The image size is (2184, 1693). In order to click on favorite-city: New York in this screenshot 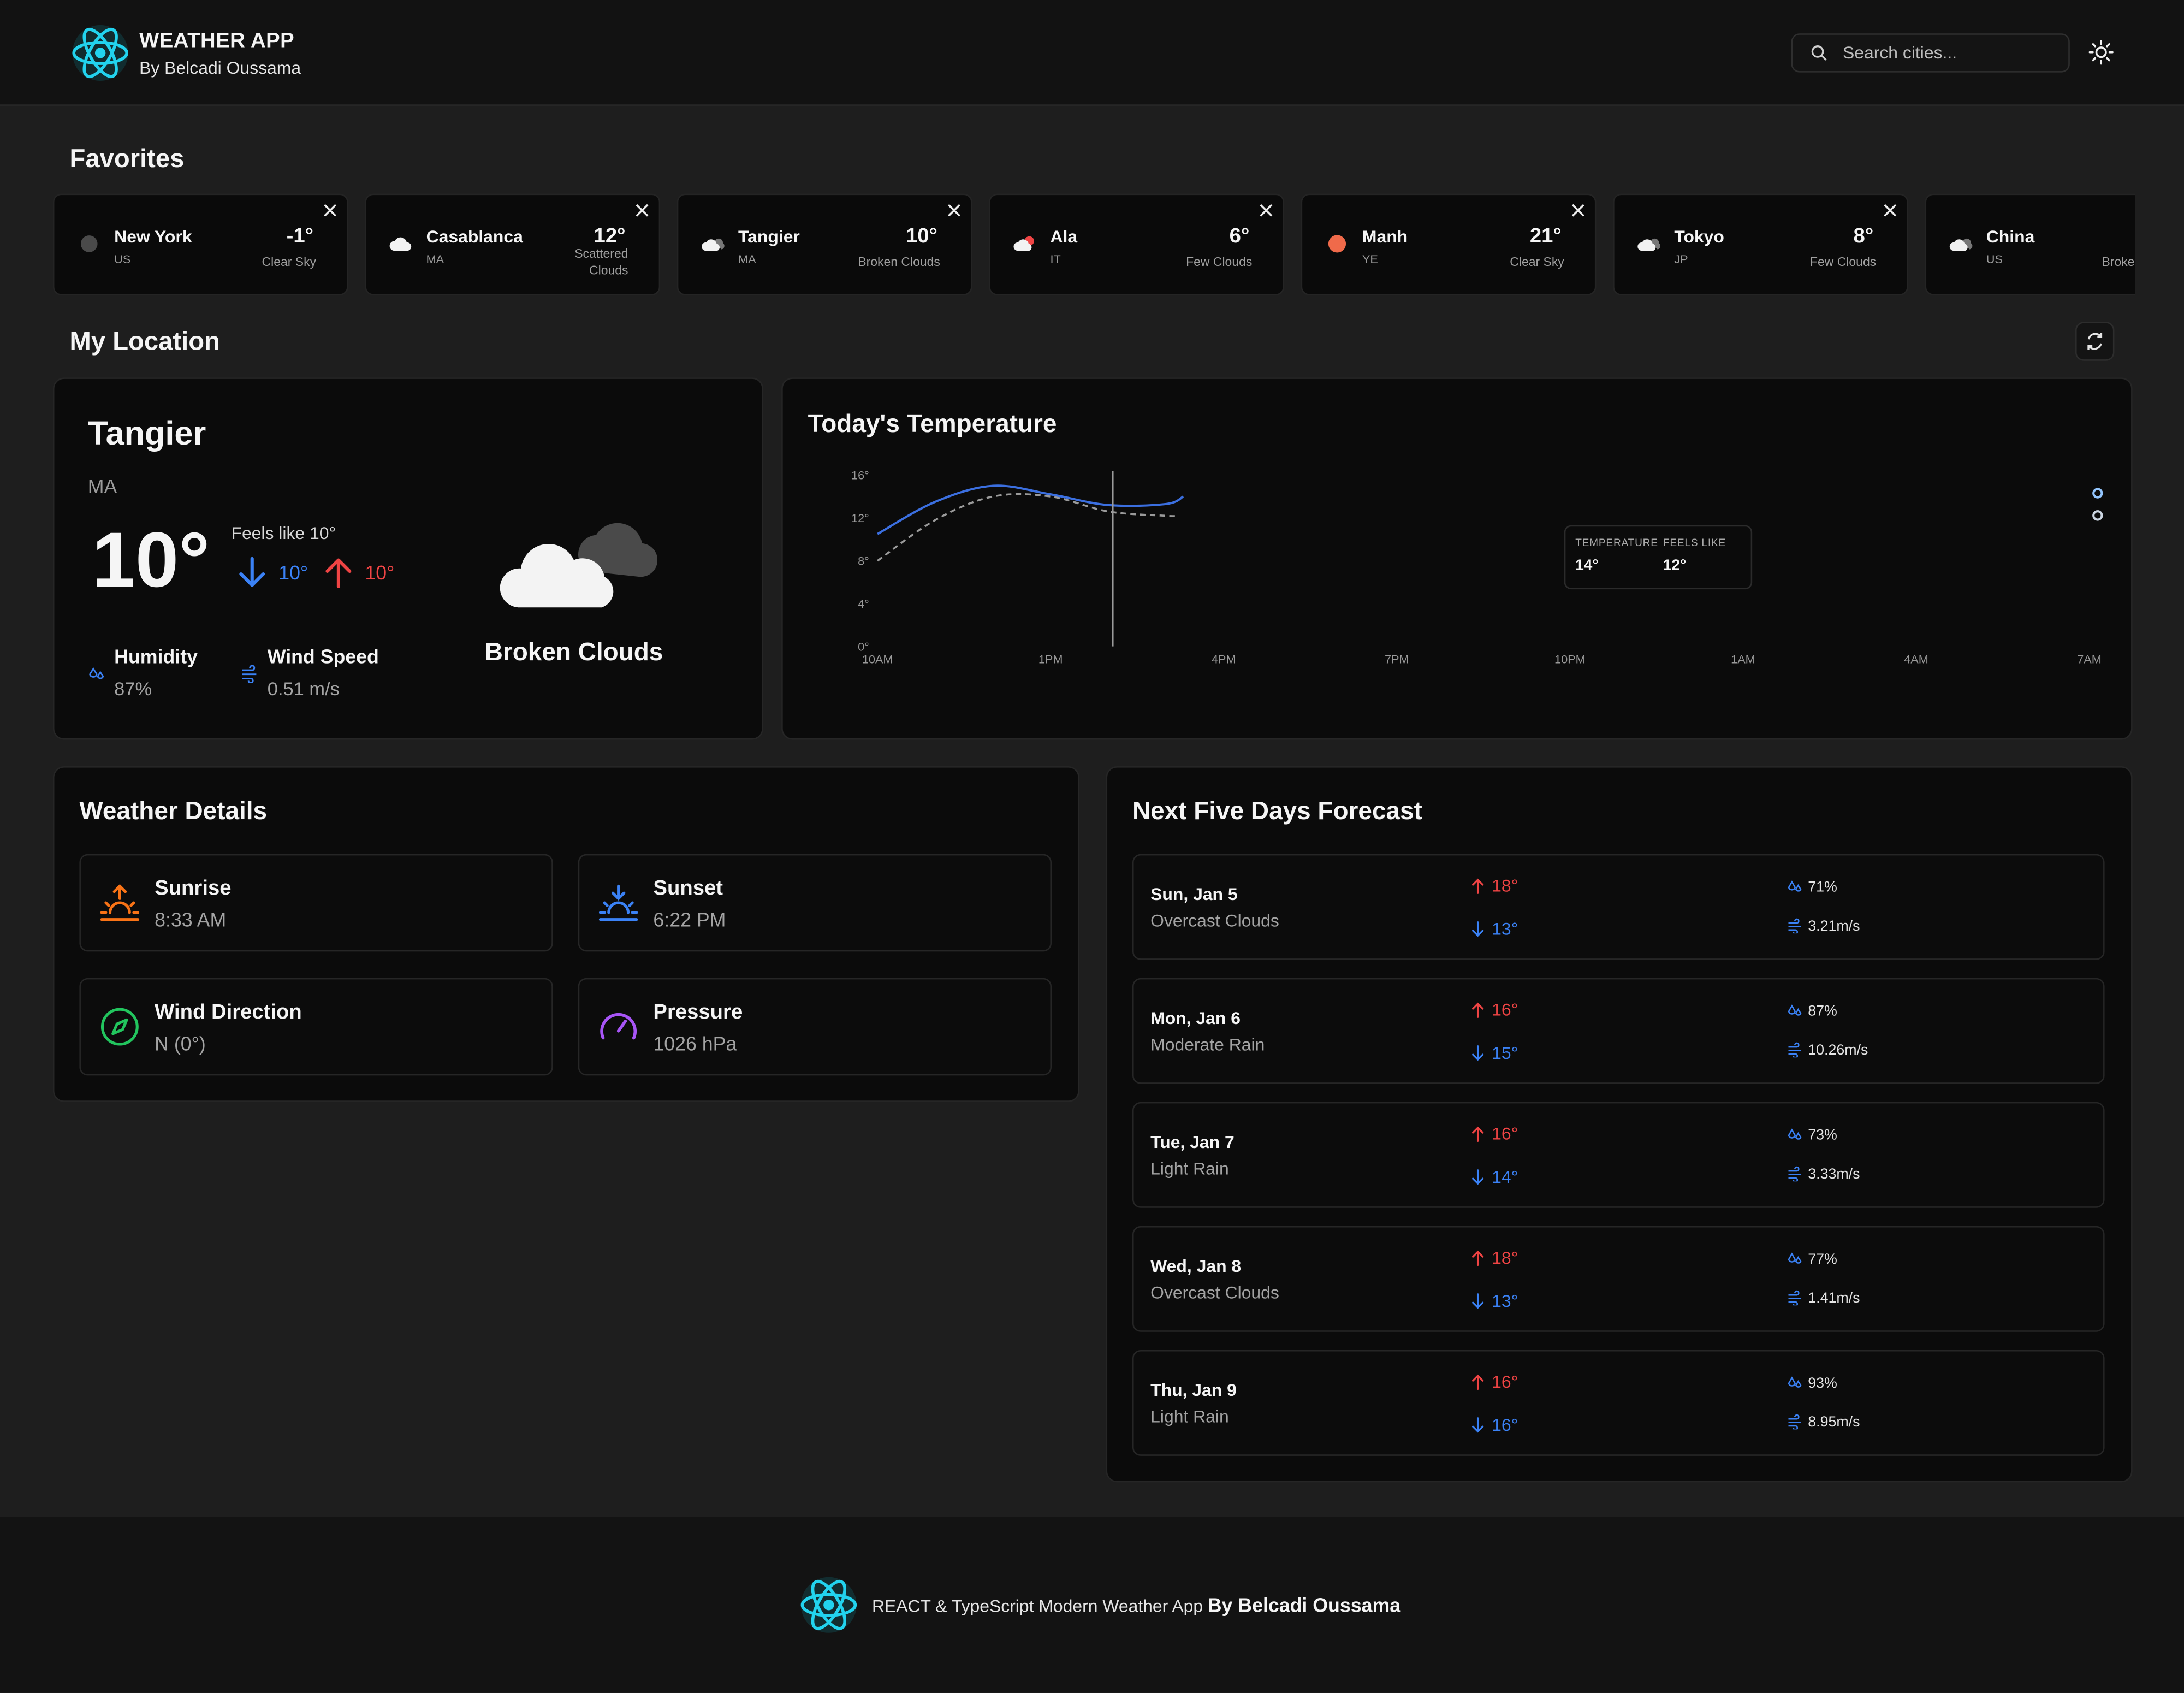, I will do `click(153, 237)`.